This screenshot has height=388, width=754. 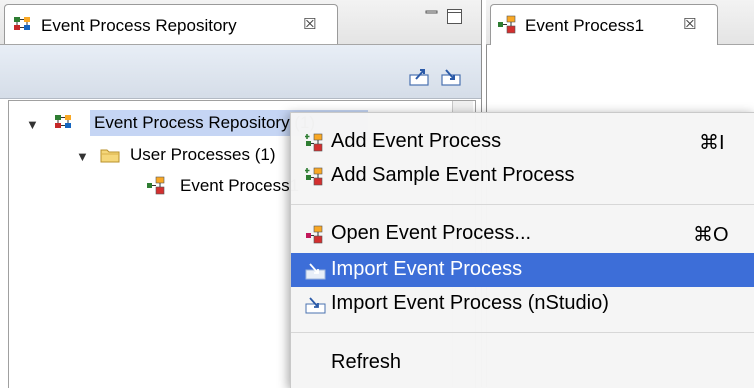 I want to click on maximize-icon, so click(x=455, y=17).